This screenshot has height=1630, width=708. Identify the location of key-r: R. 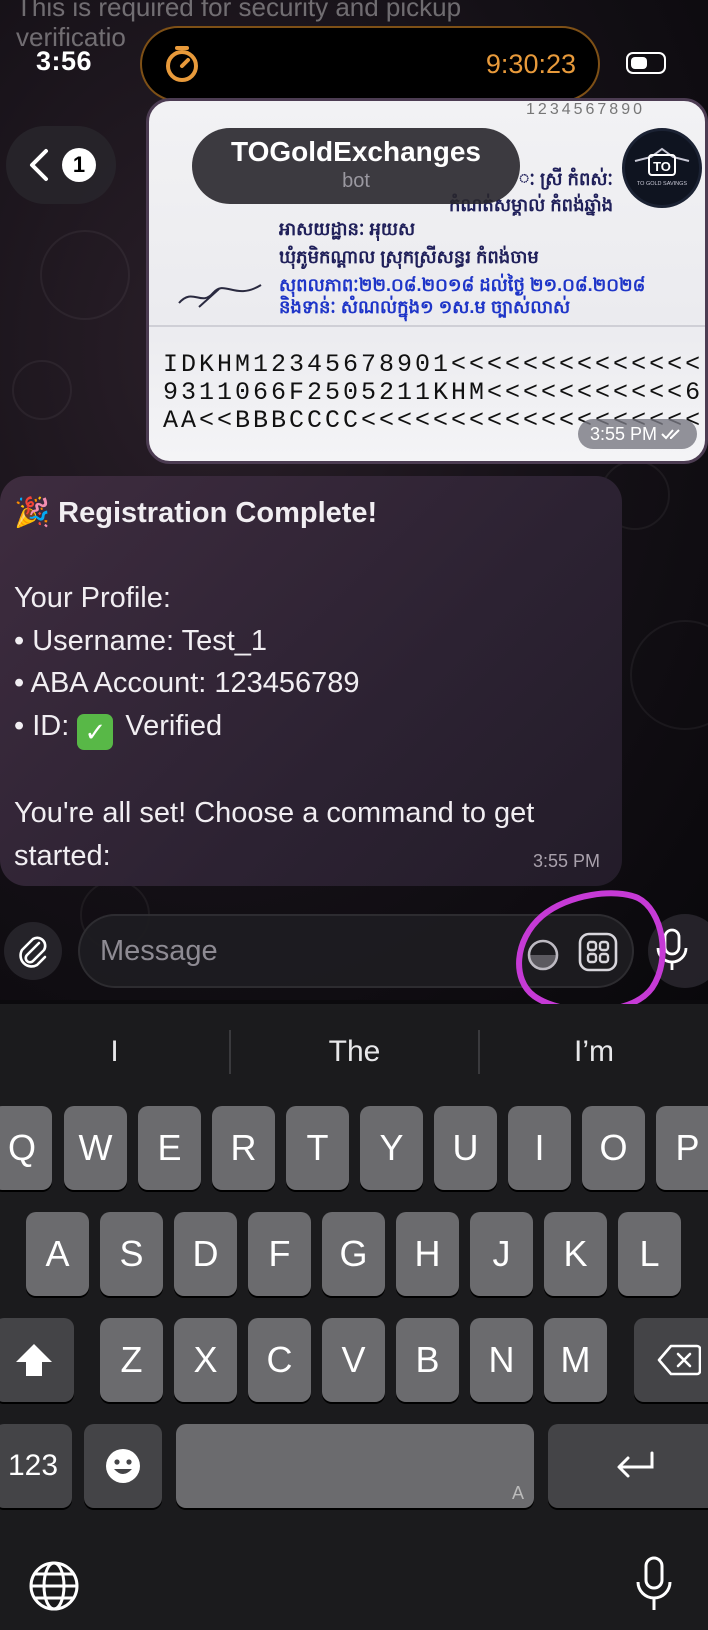
(243, 1148).